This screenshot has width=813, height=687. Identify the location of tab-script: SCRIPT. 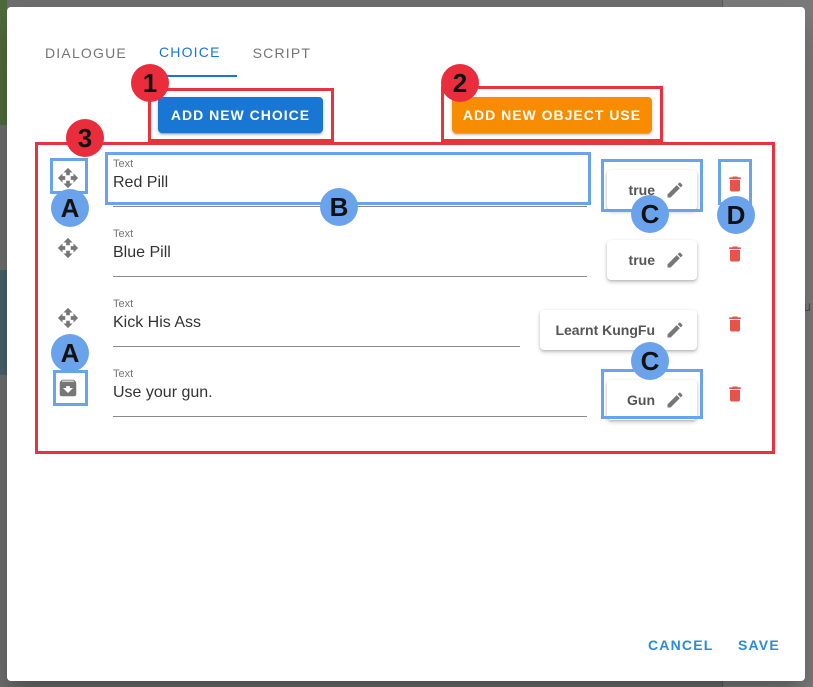
(282, 53).